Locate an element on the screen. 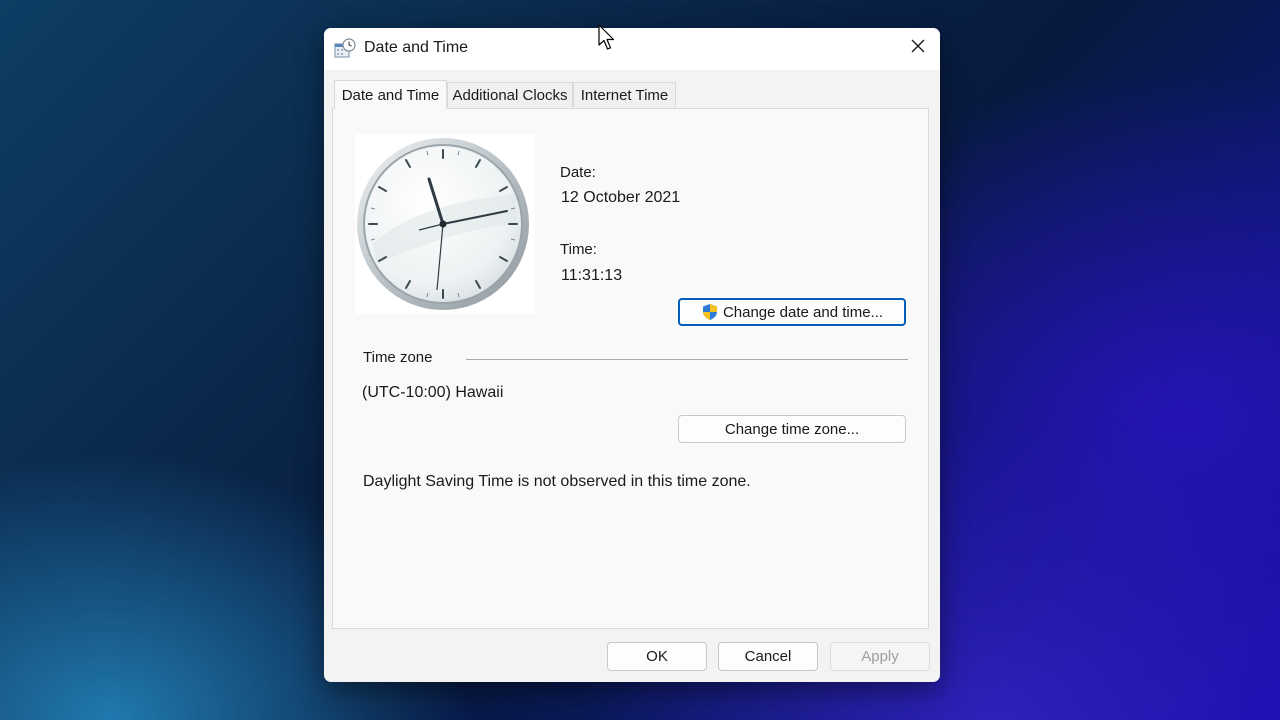 The image size is (1280, 720). time-zone-divider is located at coordinates (687, 359).